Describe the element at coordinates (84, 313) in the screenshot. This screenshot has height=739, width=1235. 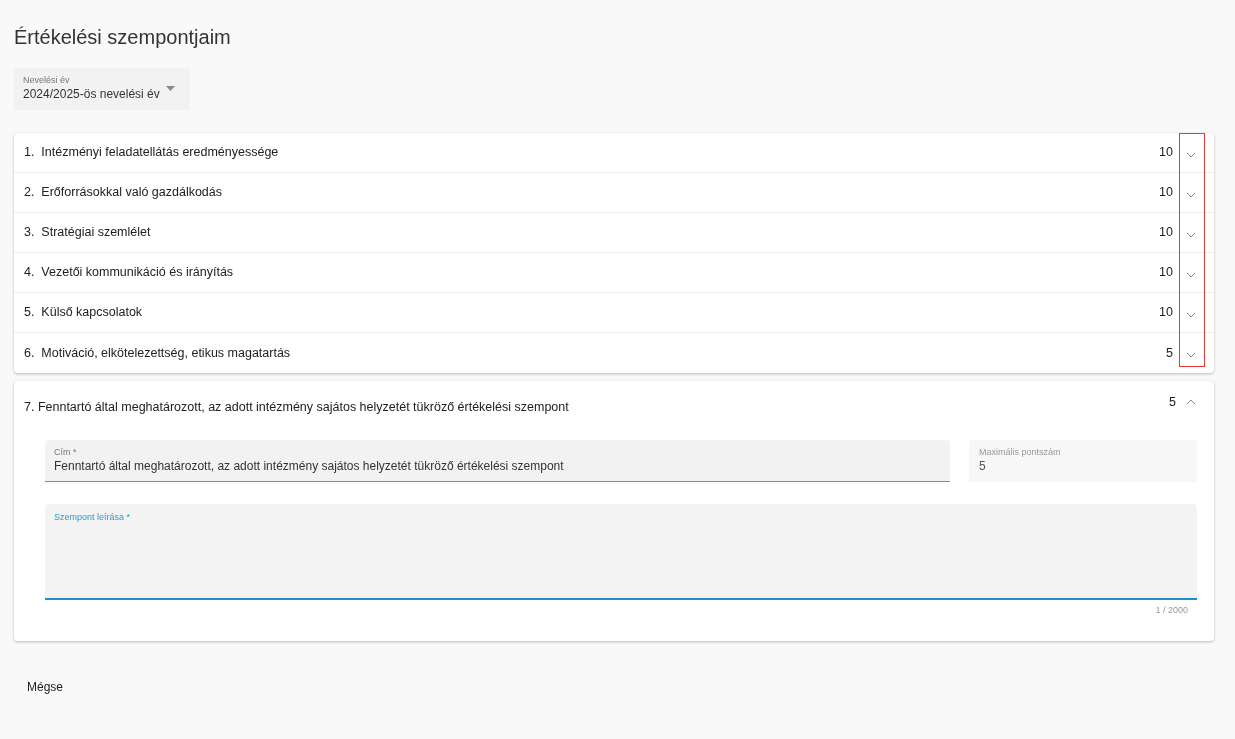
I see `panel-title: 5. Külső kapcsolatok` at that location.